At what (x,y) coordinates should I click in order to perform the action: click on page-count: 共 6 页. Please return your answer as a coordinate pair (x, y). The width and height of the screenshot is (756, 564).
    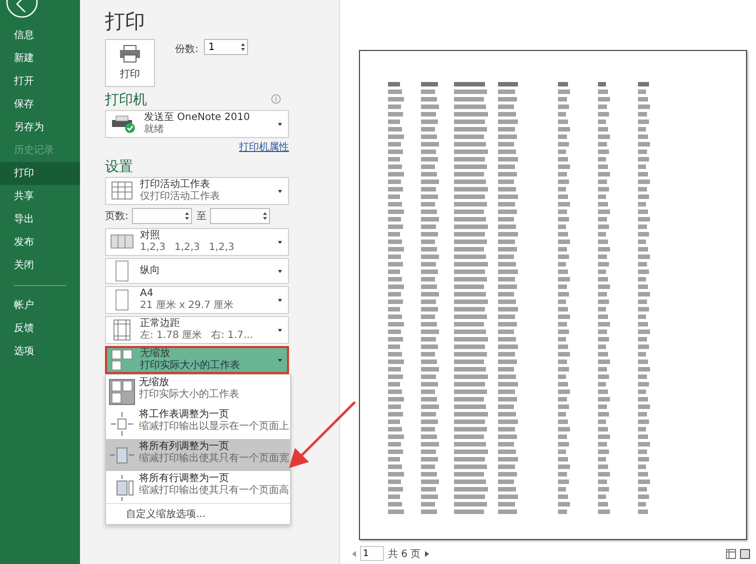
    Looking at the image, I should click on (404, 554).